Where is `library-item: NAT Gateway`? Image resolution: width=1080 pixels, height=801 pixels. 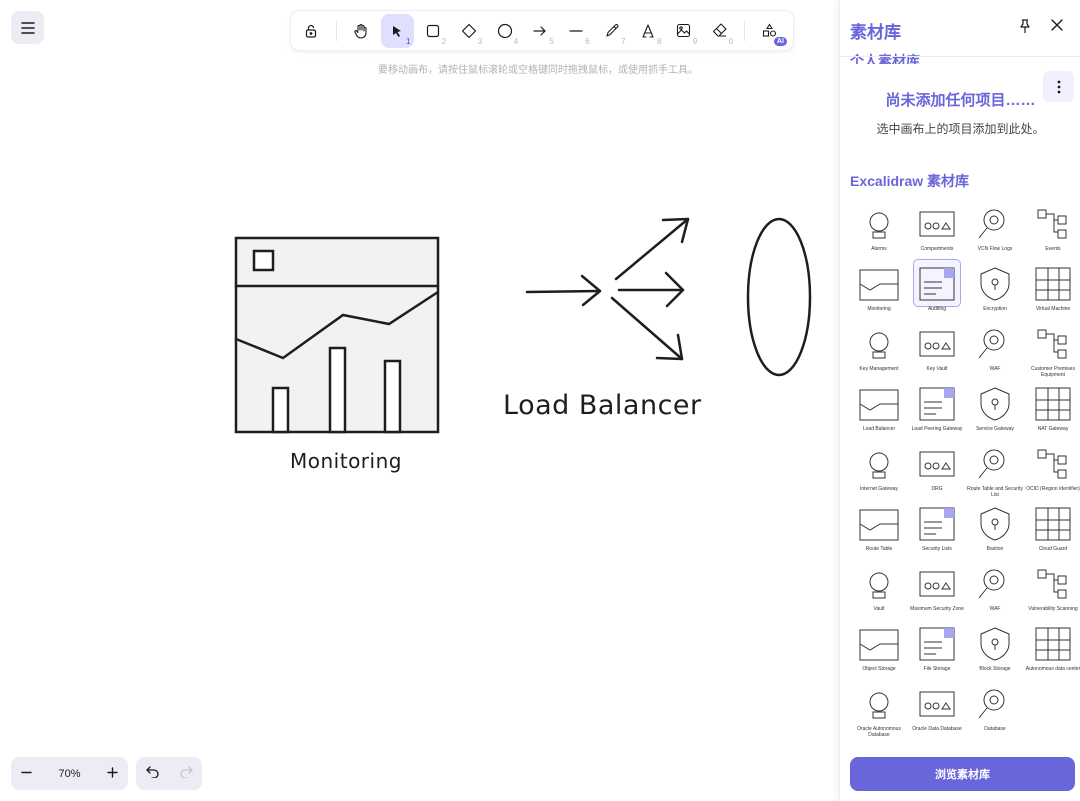 library-item: NAT Gateway is located at coordinates (1052, 410).